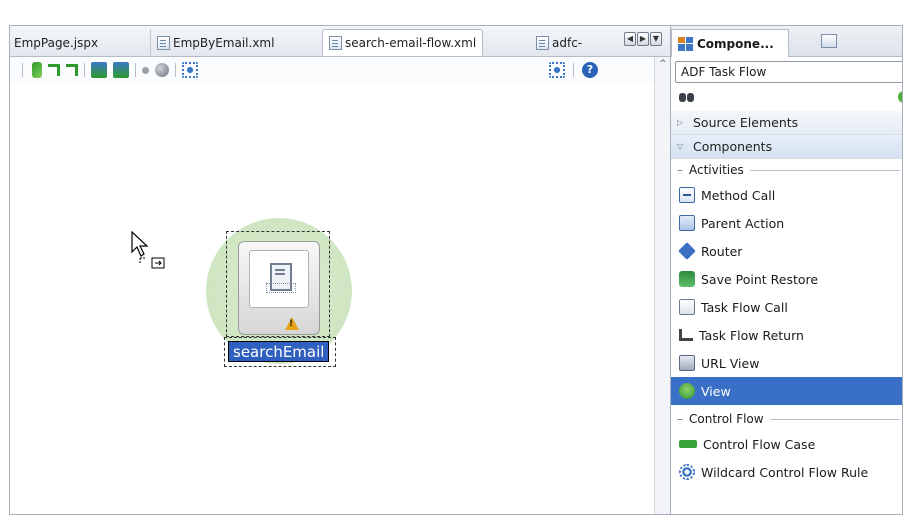 Image resolution: width=903 pixels, height=524 pixels. I want to click on warning-icon: !, so click(292, 323).